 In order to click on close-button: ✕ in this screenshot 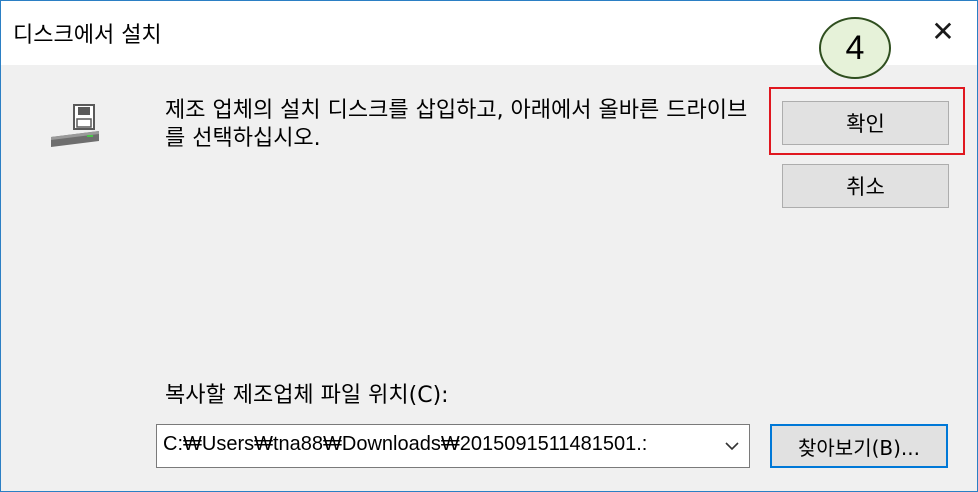, I will do `click(943, 31)`.